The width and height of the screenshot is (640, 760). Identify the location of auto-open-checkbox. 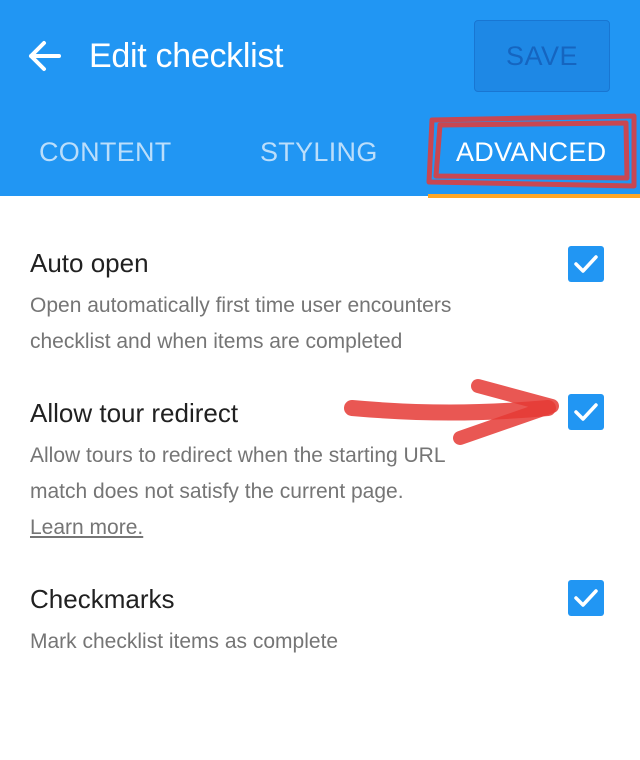
(586, 264).